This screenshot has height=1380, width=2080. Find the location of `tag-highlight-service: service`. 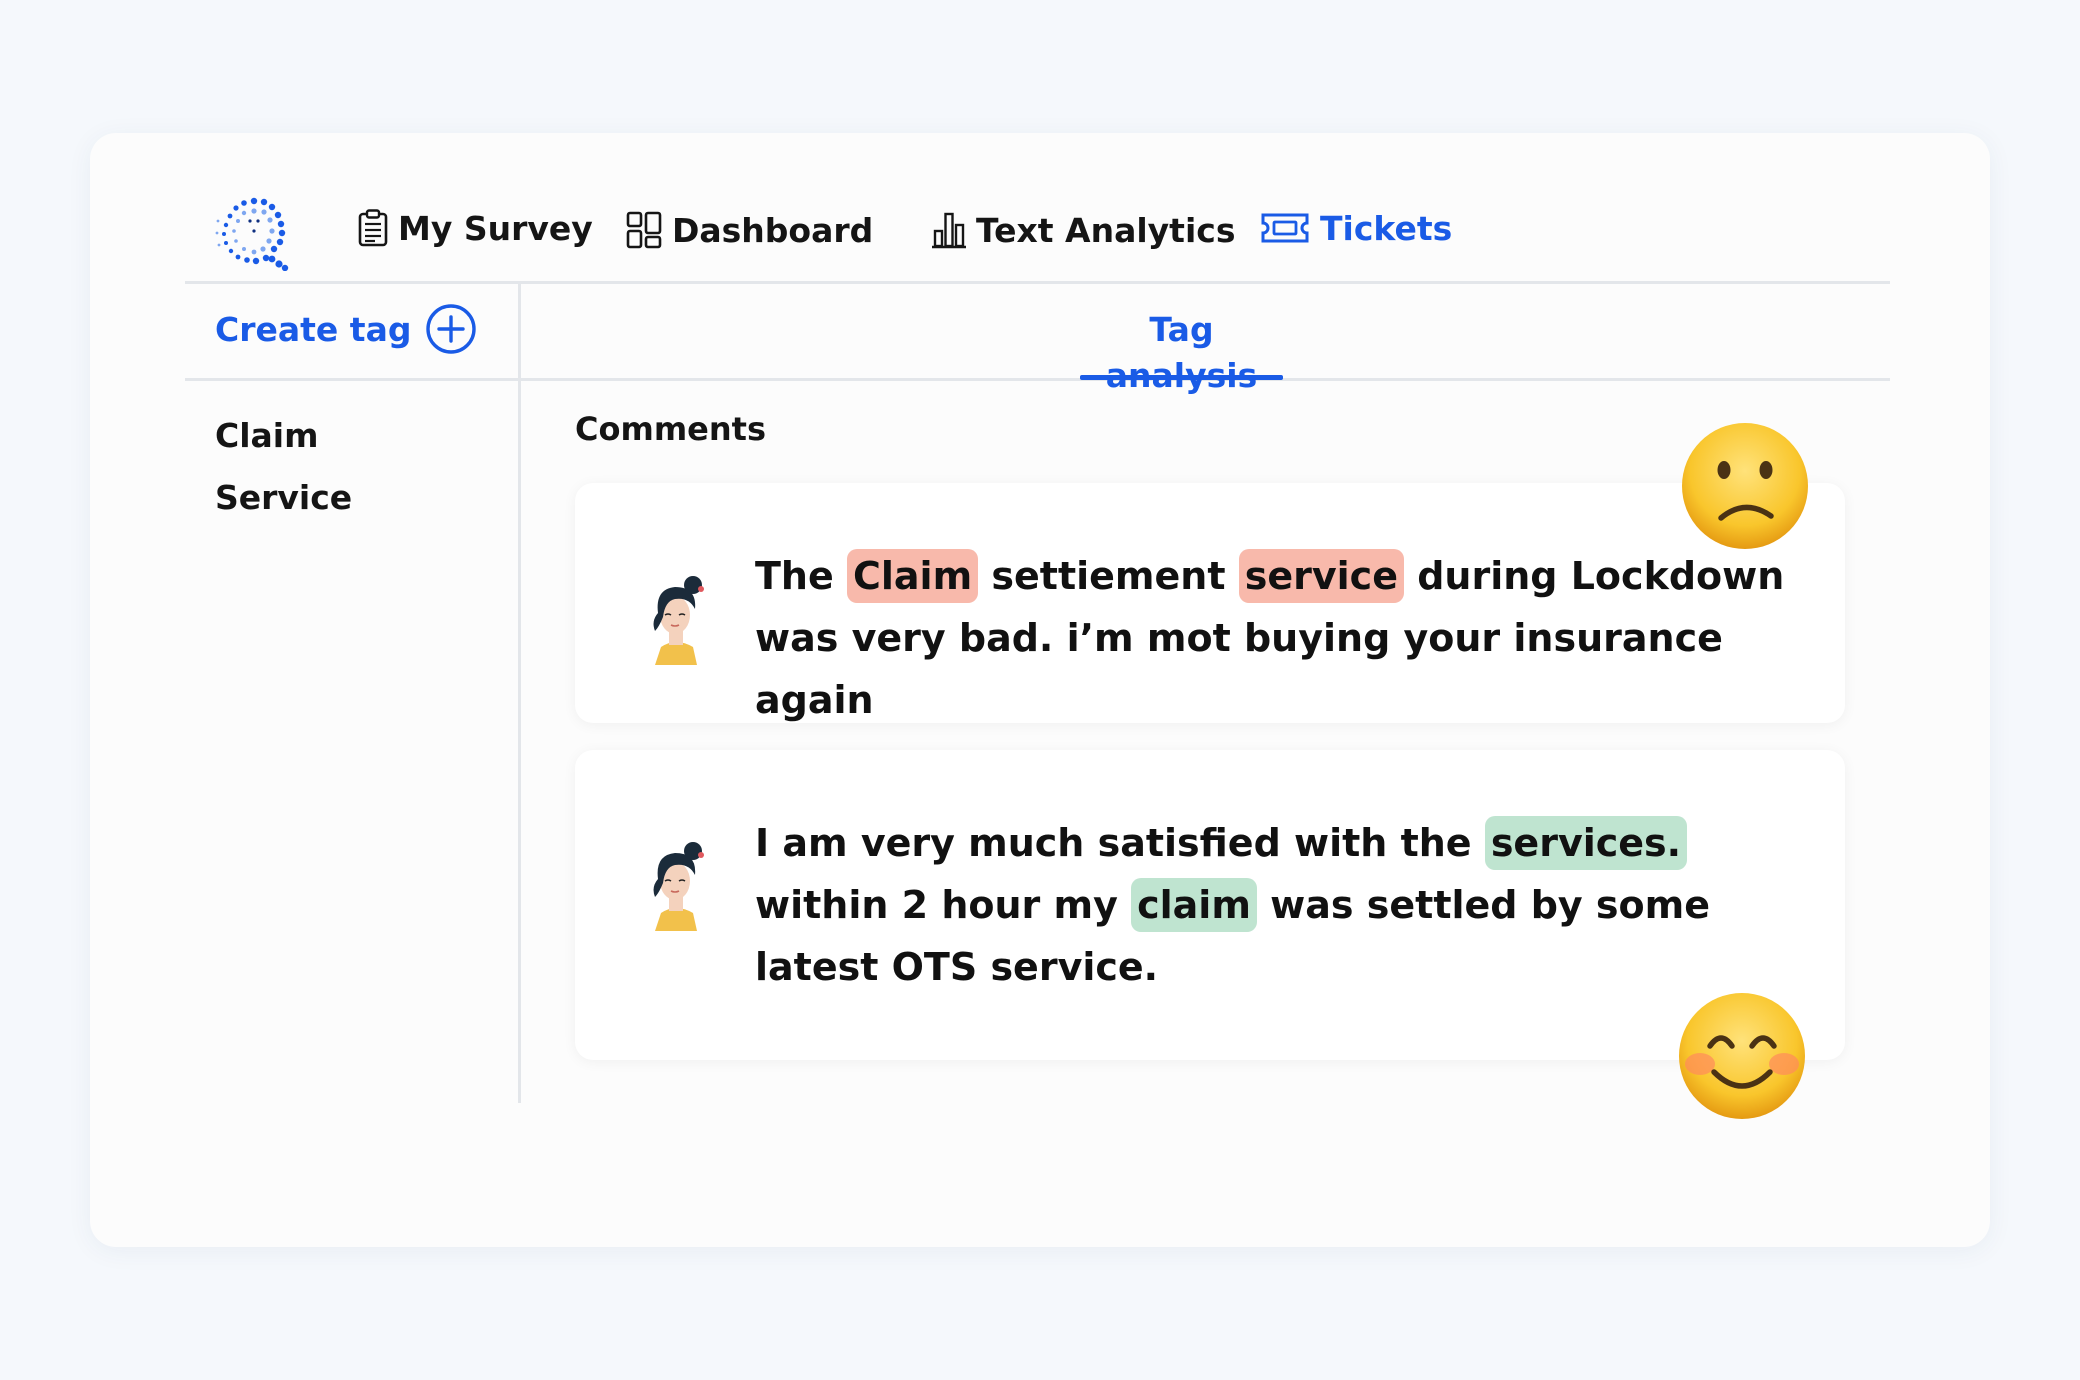

tag-highlight-service: service is located at coordinates (1321, 576).